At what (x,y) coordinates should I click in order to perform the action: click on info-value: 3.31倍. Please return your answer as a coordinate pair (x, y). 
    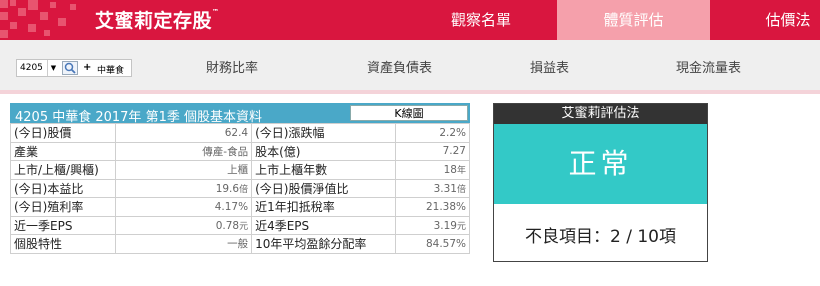
    Looking at the image, I should click on (432, 188).